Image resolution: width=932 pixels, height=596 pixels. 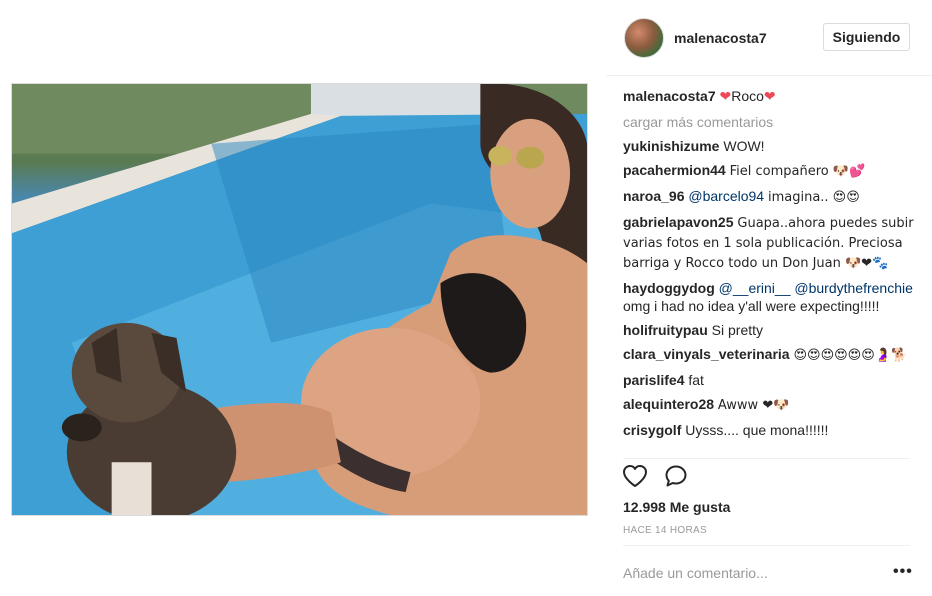 I want to click on comment-username: yukinishizume, so click(x=671, y=146).